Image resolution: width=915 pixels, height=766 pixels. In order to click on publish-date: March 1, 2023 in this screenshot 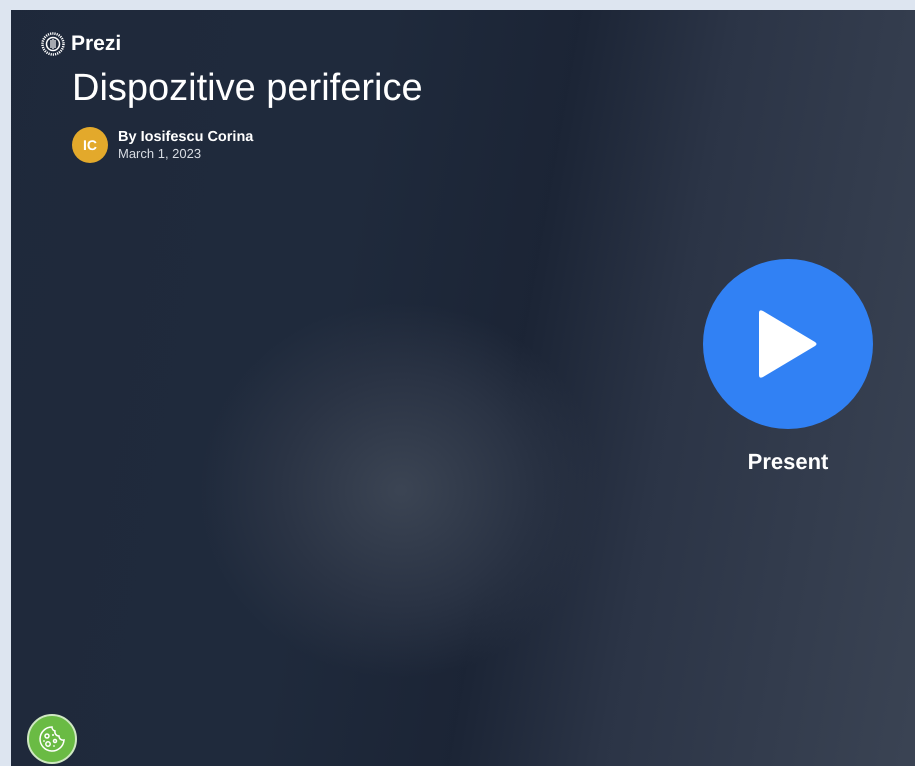, I will do `click(160, 154)`.